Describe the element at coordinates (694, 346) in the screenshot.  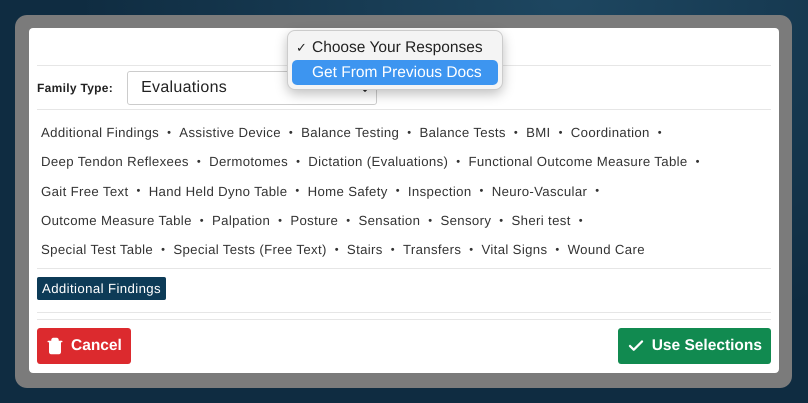
I see `use-selections-button: Use Selections` at that location.